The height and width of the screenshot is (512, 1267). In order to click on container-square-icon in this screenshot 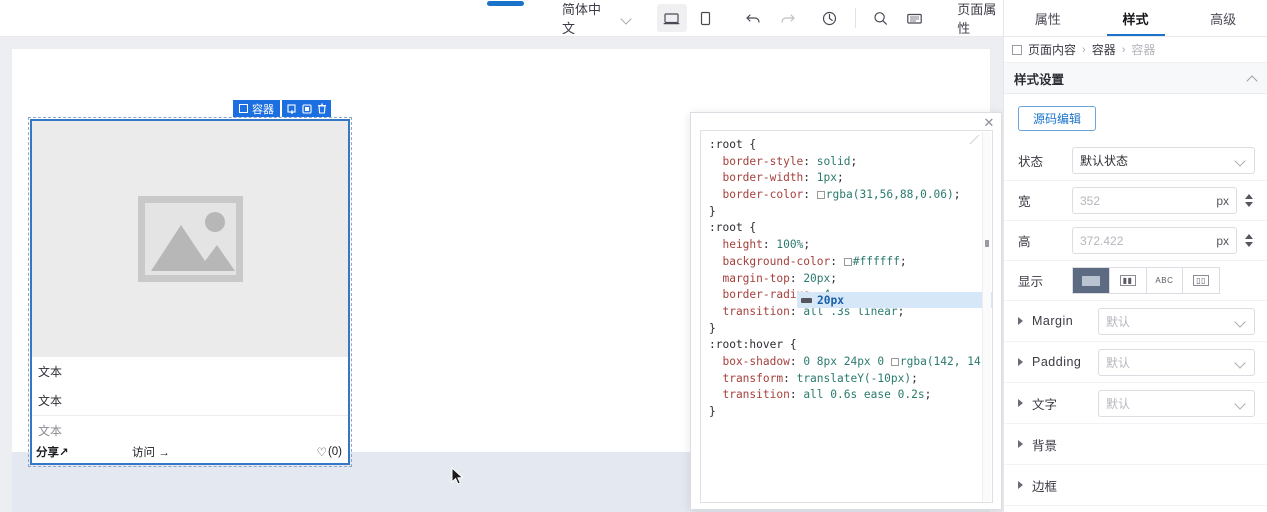, I will do `click(243, 108)`.